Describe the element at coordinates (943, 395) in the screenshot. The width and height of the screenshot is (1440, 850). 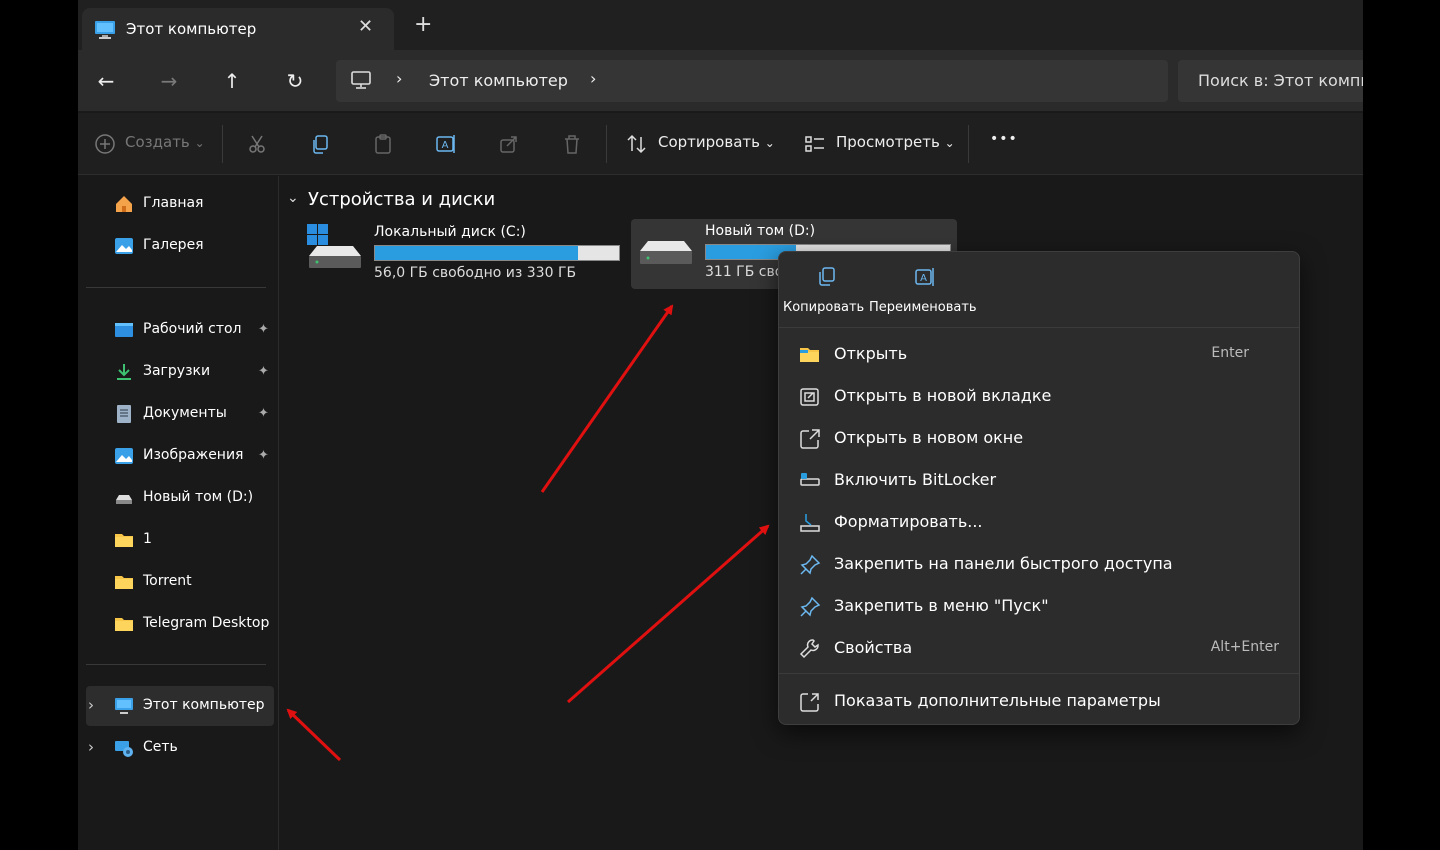
I see `menu-item-label: Открыть в новой вкладке` at that location.